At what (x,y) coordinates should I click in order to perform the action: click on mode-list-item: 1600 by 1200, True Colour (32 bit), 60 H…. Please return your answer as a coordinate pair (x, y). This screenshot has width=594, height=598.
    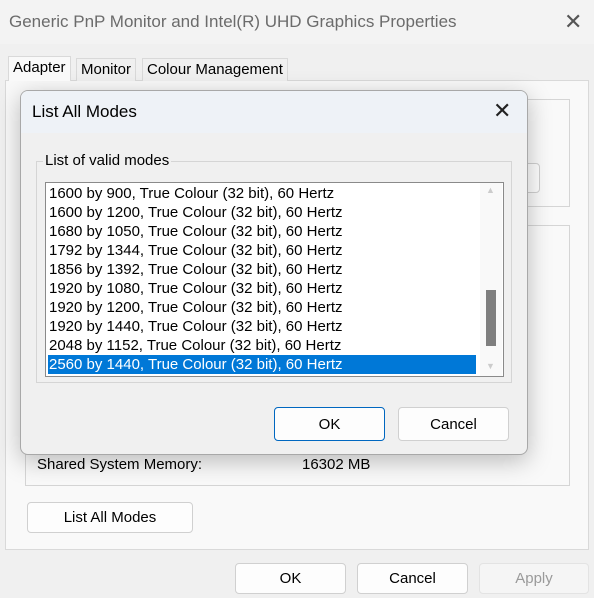
    Looking at the image, I should click on (262, 212).